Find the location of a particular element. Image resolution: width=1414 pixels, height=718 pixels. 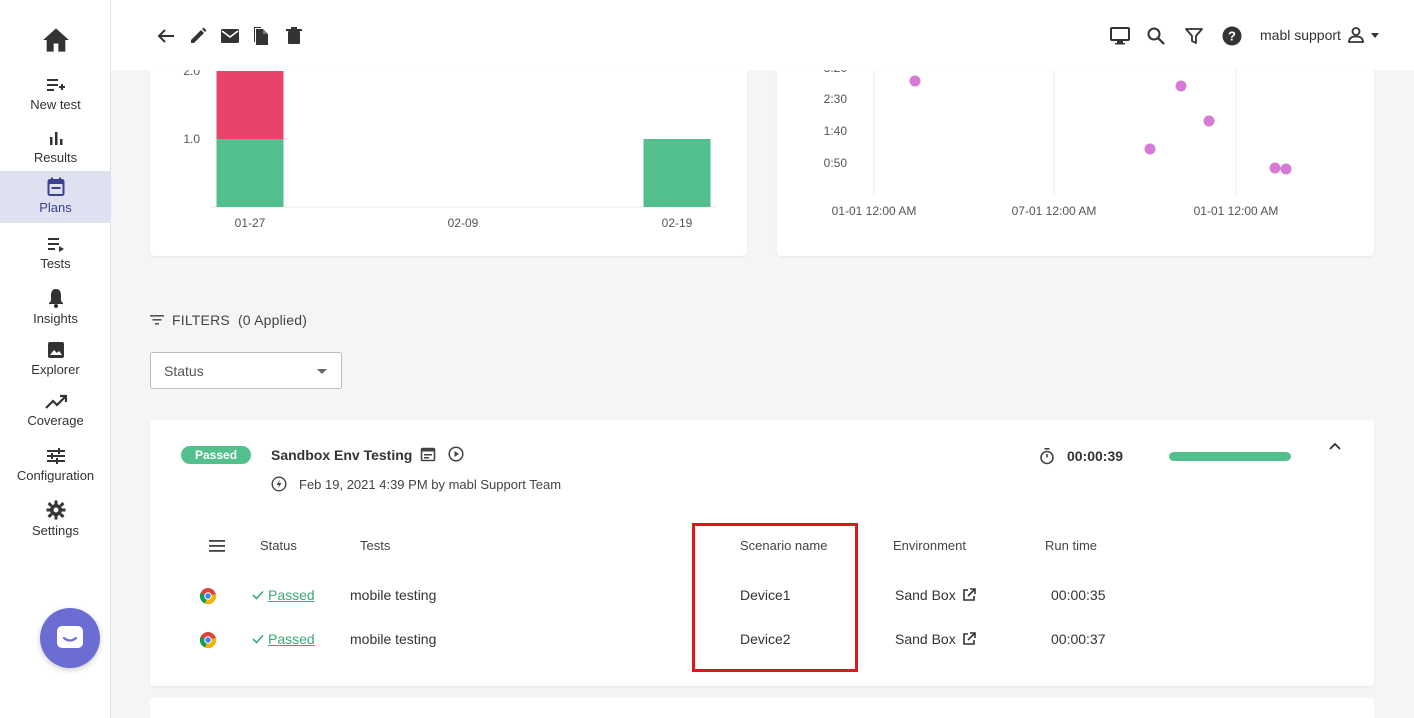

search-button is located at coordinates (1156, 36).